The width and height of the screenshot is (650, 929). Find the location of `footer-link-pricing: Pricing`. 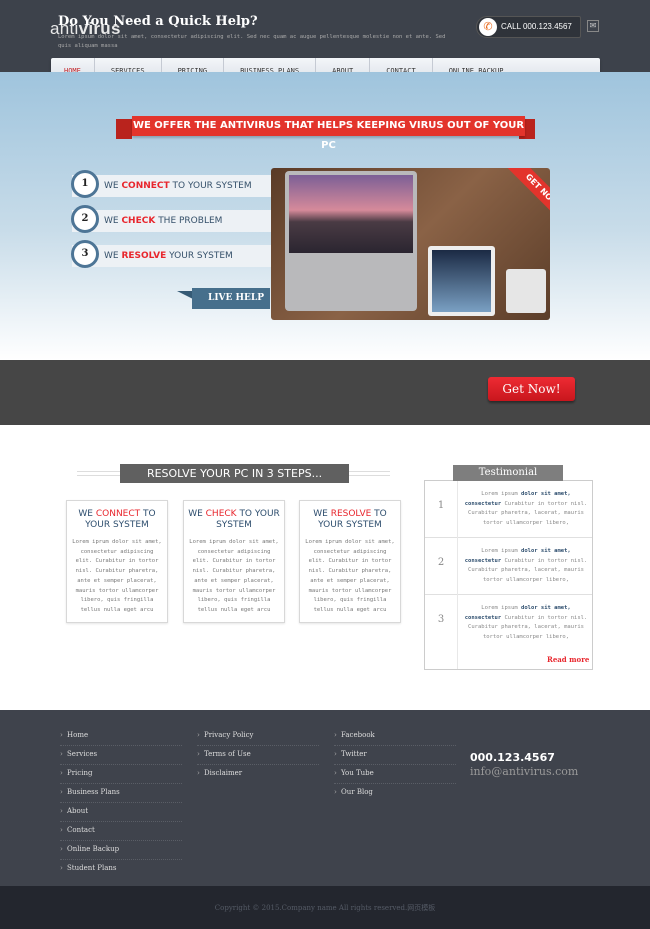

footer-link-pricing: Pricing is located at coordinates (121, 774).